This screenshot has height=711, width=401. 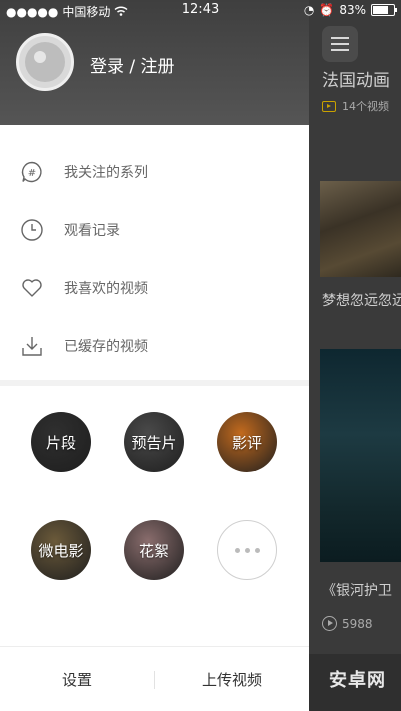 I want to click on hashtag-icon: #, so click(x=32, y=172).